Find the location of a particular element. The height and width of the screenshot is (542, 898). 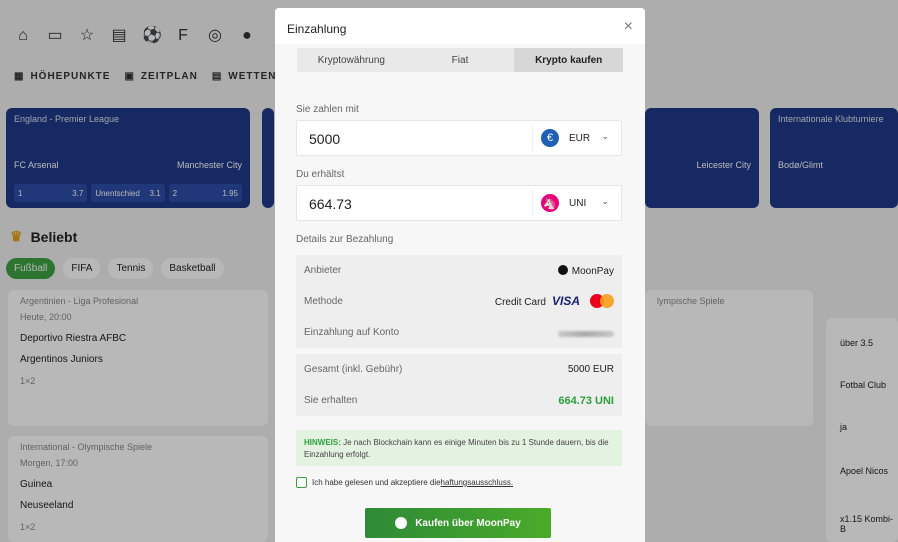

pay-amount-field: 5000 € EUR ⌄ is located at coordinates (459, 138).